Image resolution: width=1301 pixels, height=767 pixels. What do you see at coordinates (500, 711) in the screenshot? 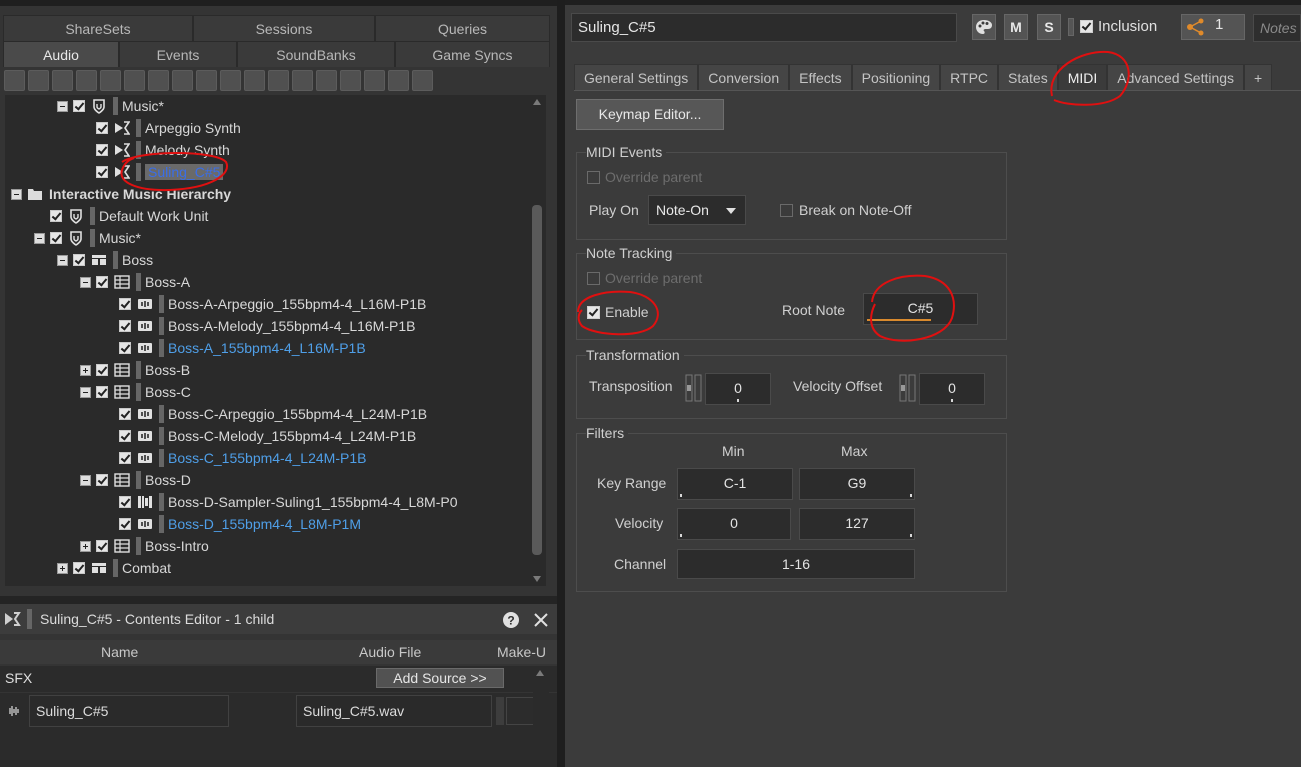
I see `make-up-slider` at bounding box center [500, 711].